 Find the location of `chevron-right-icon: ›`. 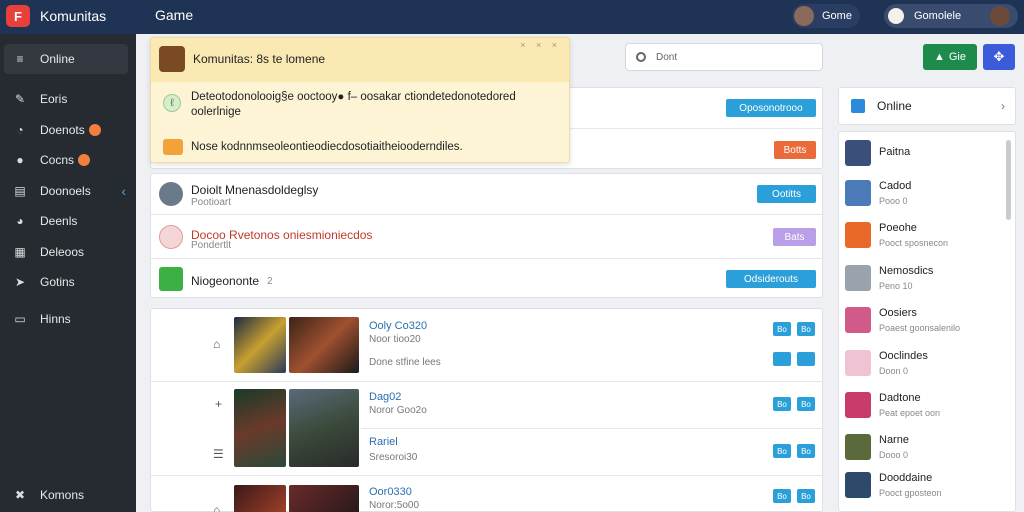

chevron-right-icon: › is located at coordinates (1003, 106).